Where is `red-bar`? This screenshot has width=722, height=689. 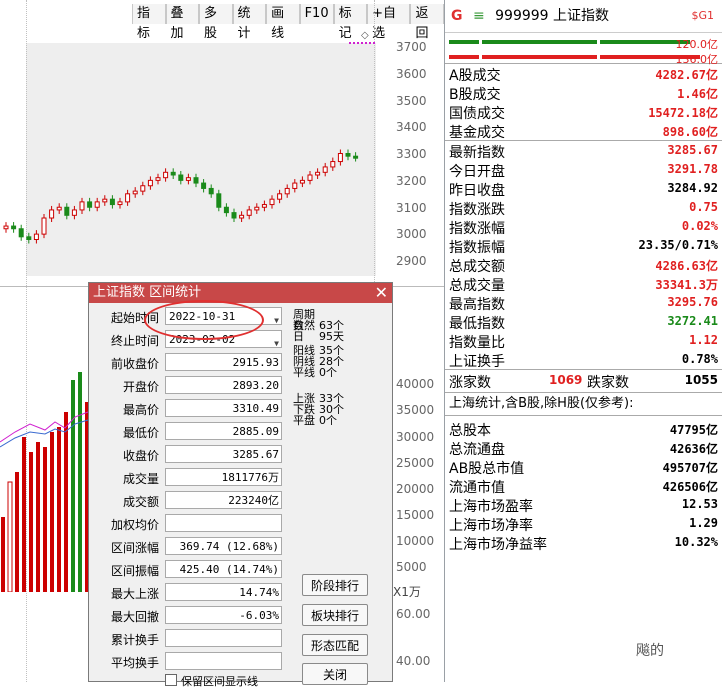 red-bar is located at coordinates (464, 57).